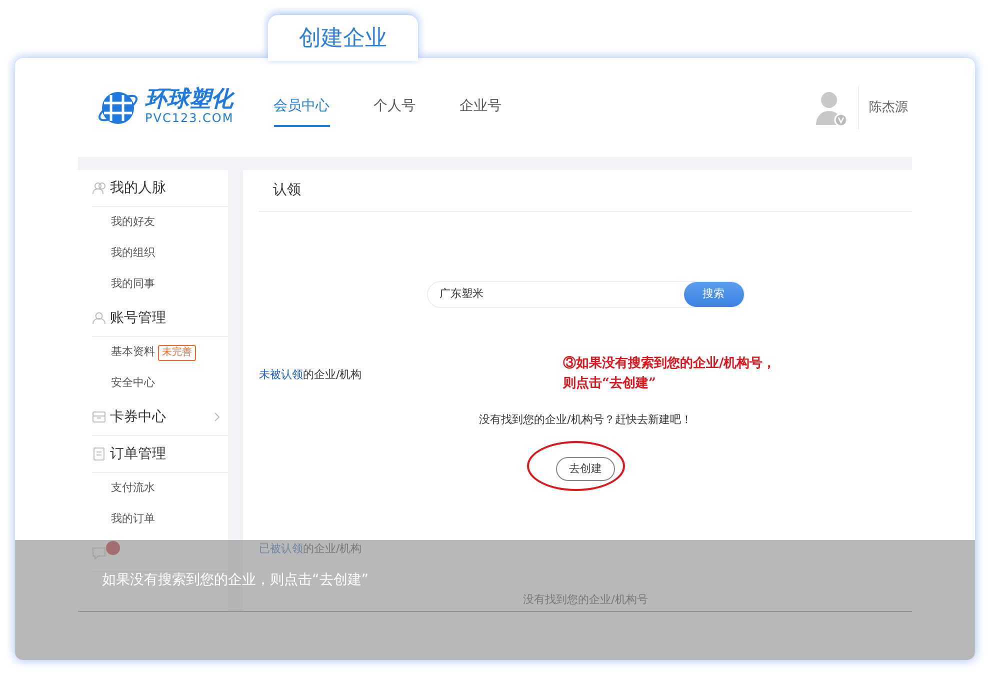 This screenshot has height=682, width=998. What do you see at coordinates (585, 600) in the screenshot?
I see `empty-message: 没有找到您的企业/机构号` at bounding box center [585, 600].